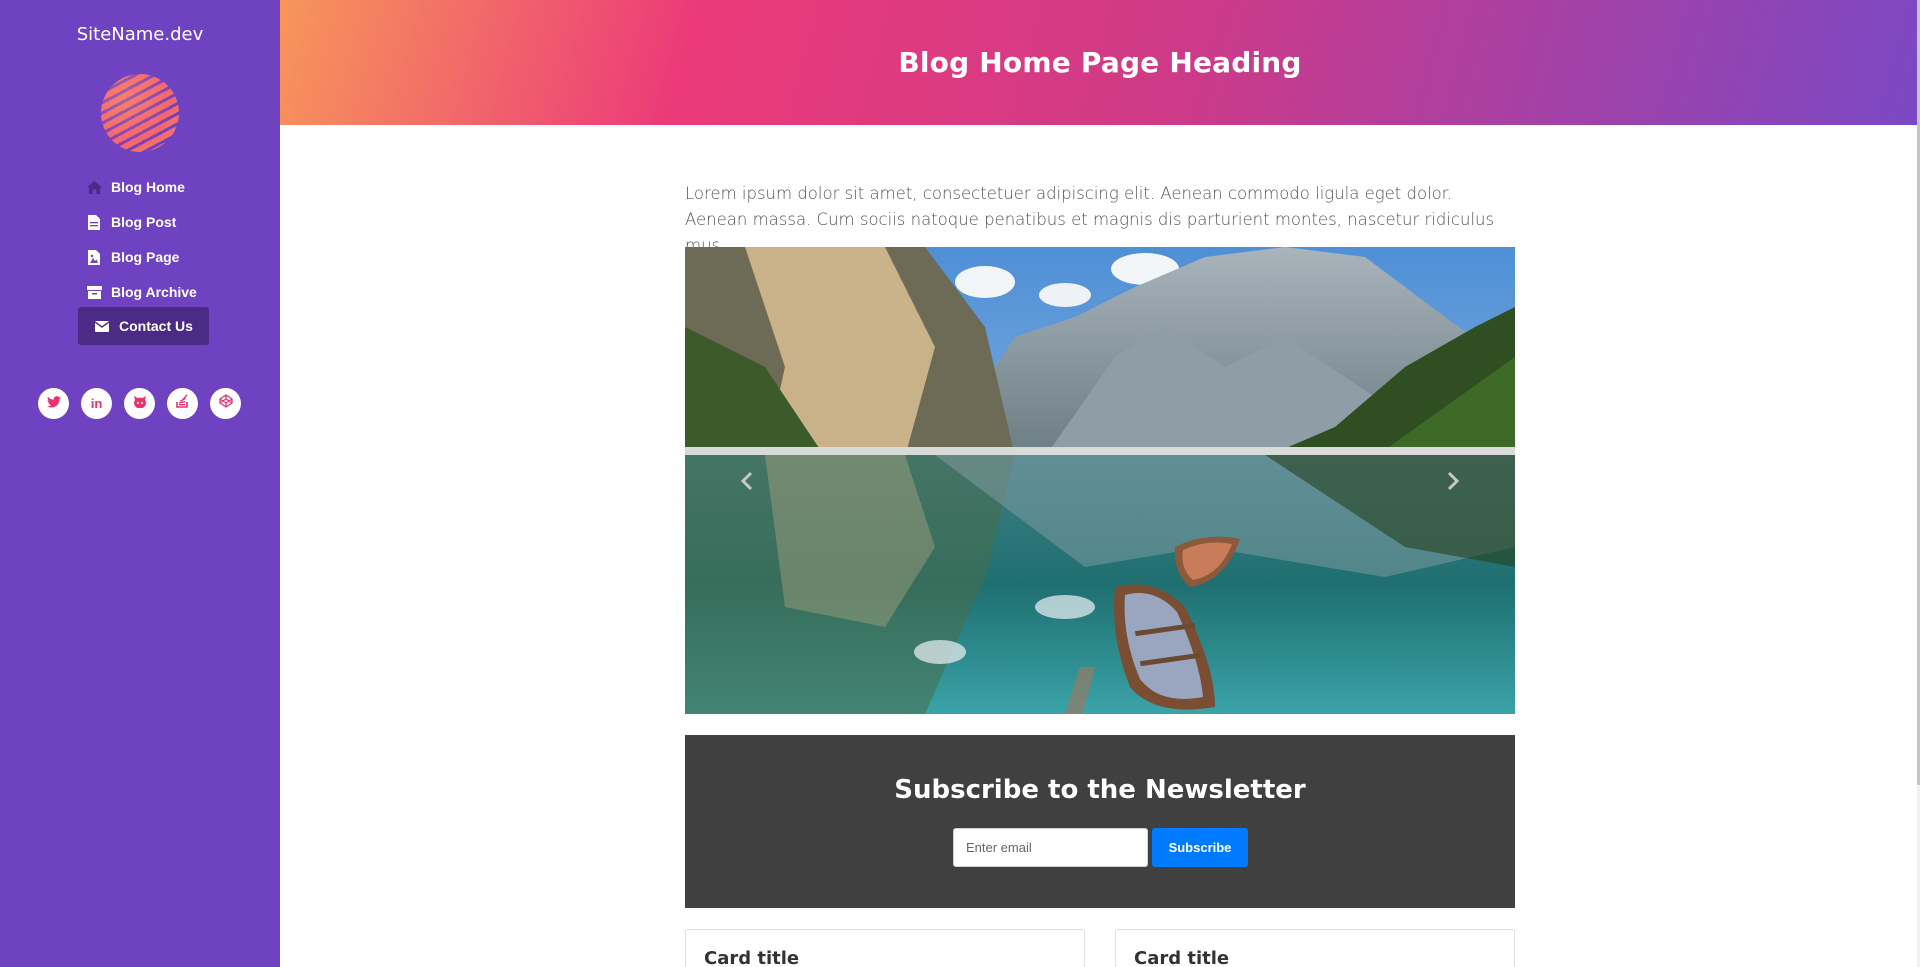 The image size is (1920, 967). I want to click on chevron-right-icon, so click(1453, 481).